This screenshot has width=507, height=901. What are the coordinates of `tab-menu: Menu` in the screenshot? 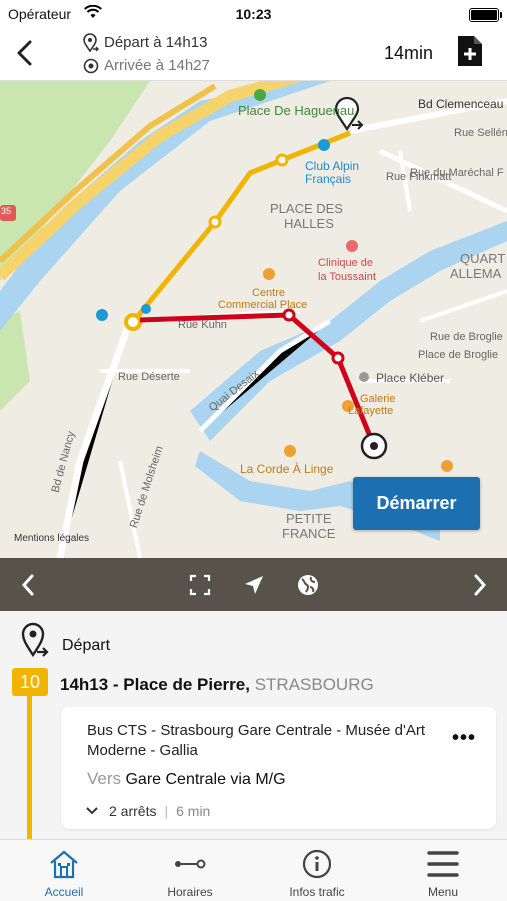 It's located at (443, 870).